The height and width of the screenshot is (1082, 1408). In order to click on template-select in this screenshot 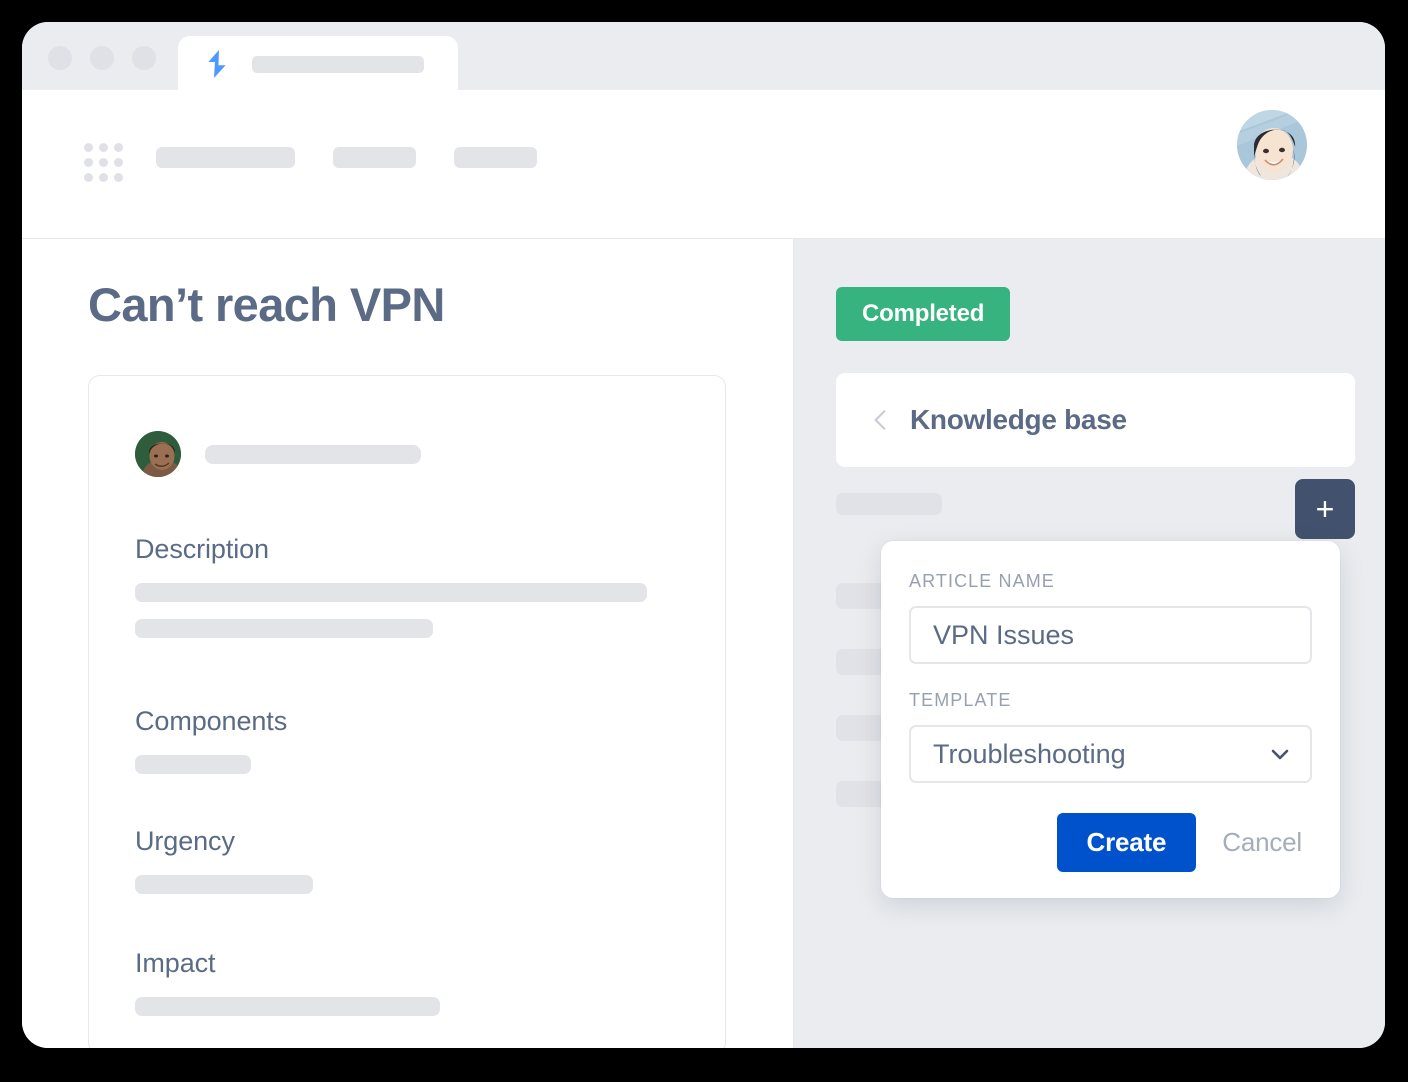, I will do `click(1110, 754)`.